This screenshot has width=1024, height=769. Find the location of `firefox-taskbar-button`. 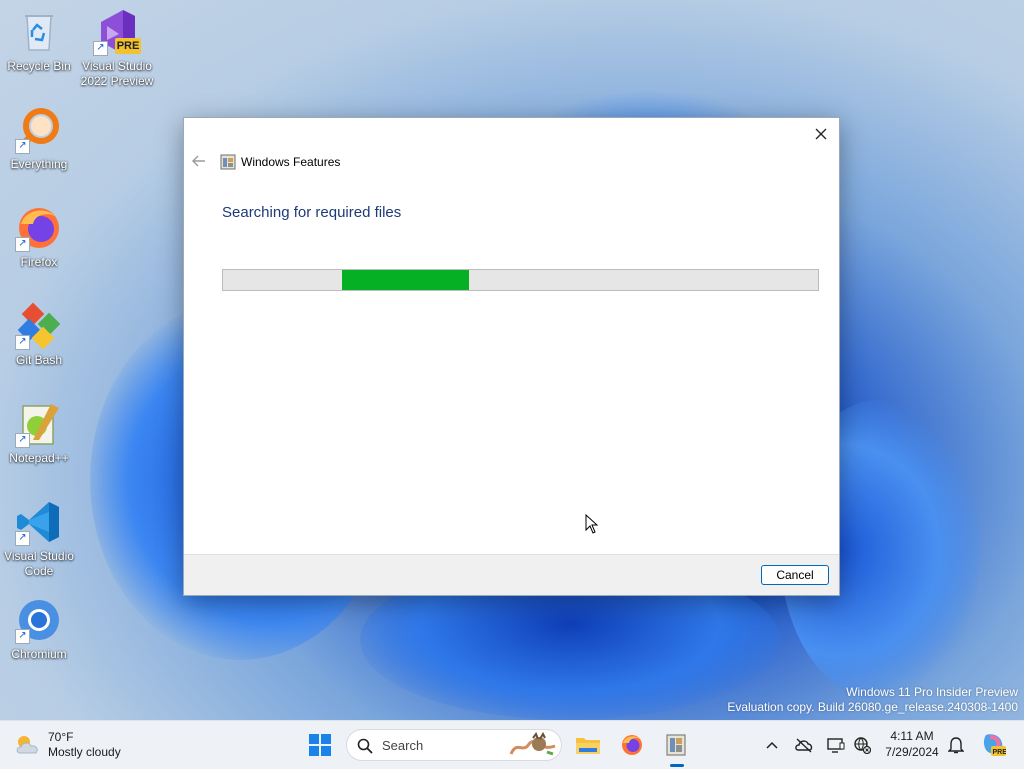

firefox-taskbar-button is located at coordinates (632, 745).